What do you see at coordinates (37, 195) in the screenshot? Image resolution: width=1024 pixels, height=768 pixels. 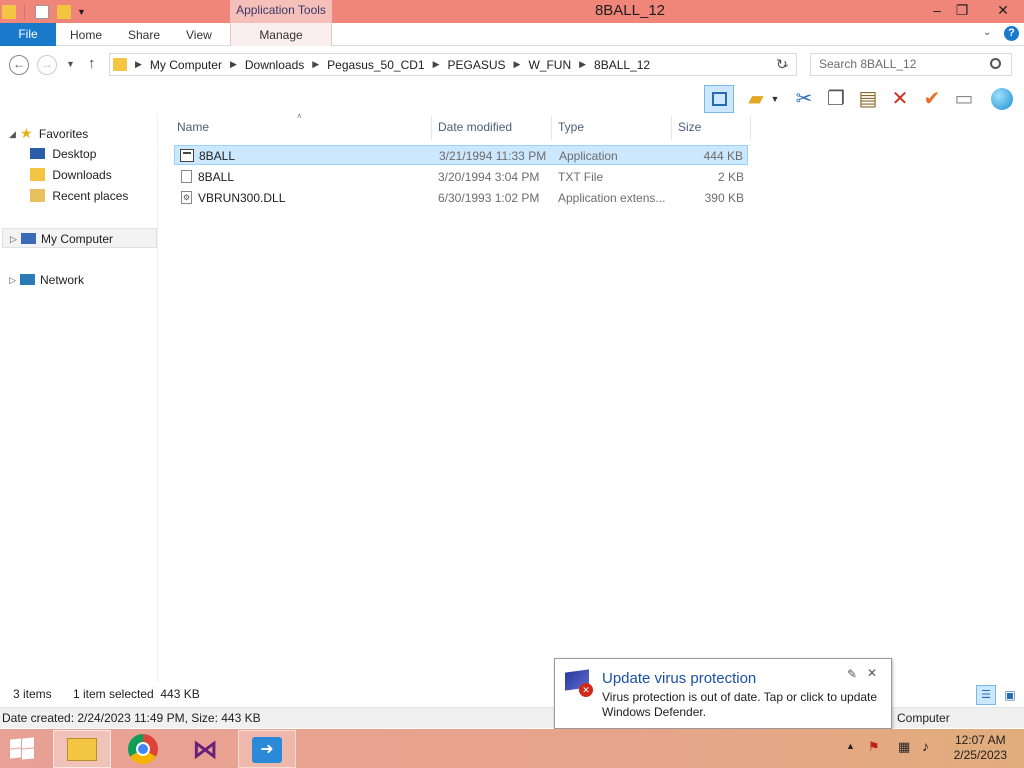 I see `recent-places-icon` at bounding box center [37, 195].